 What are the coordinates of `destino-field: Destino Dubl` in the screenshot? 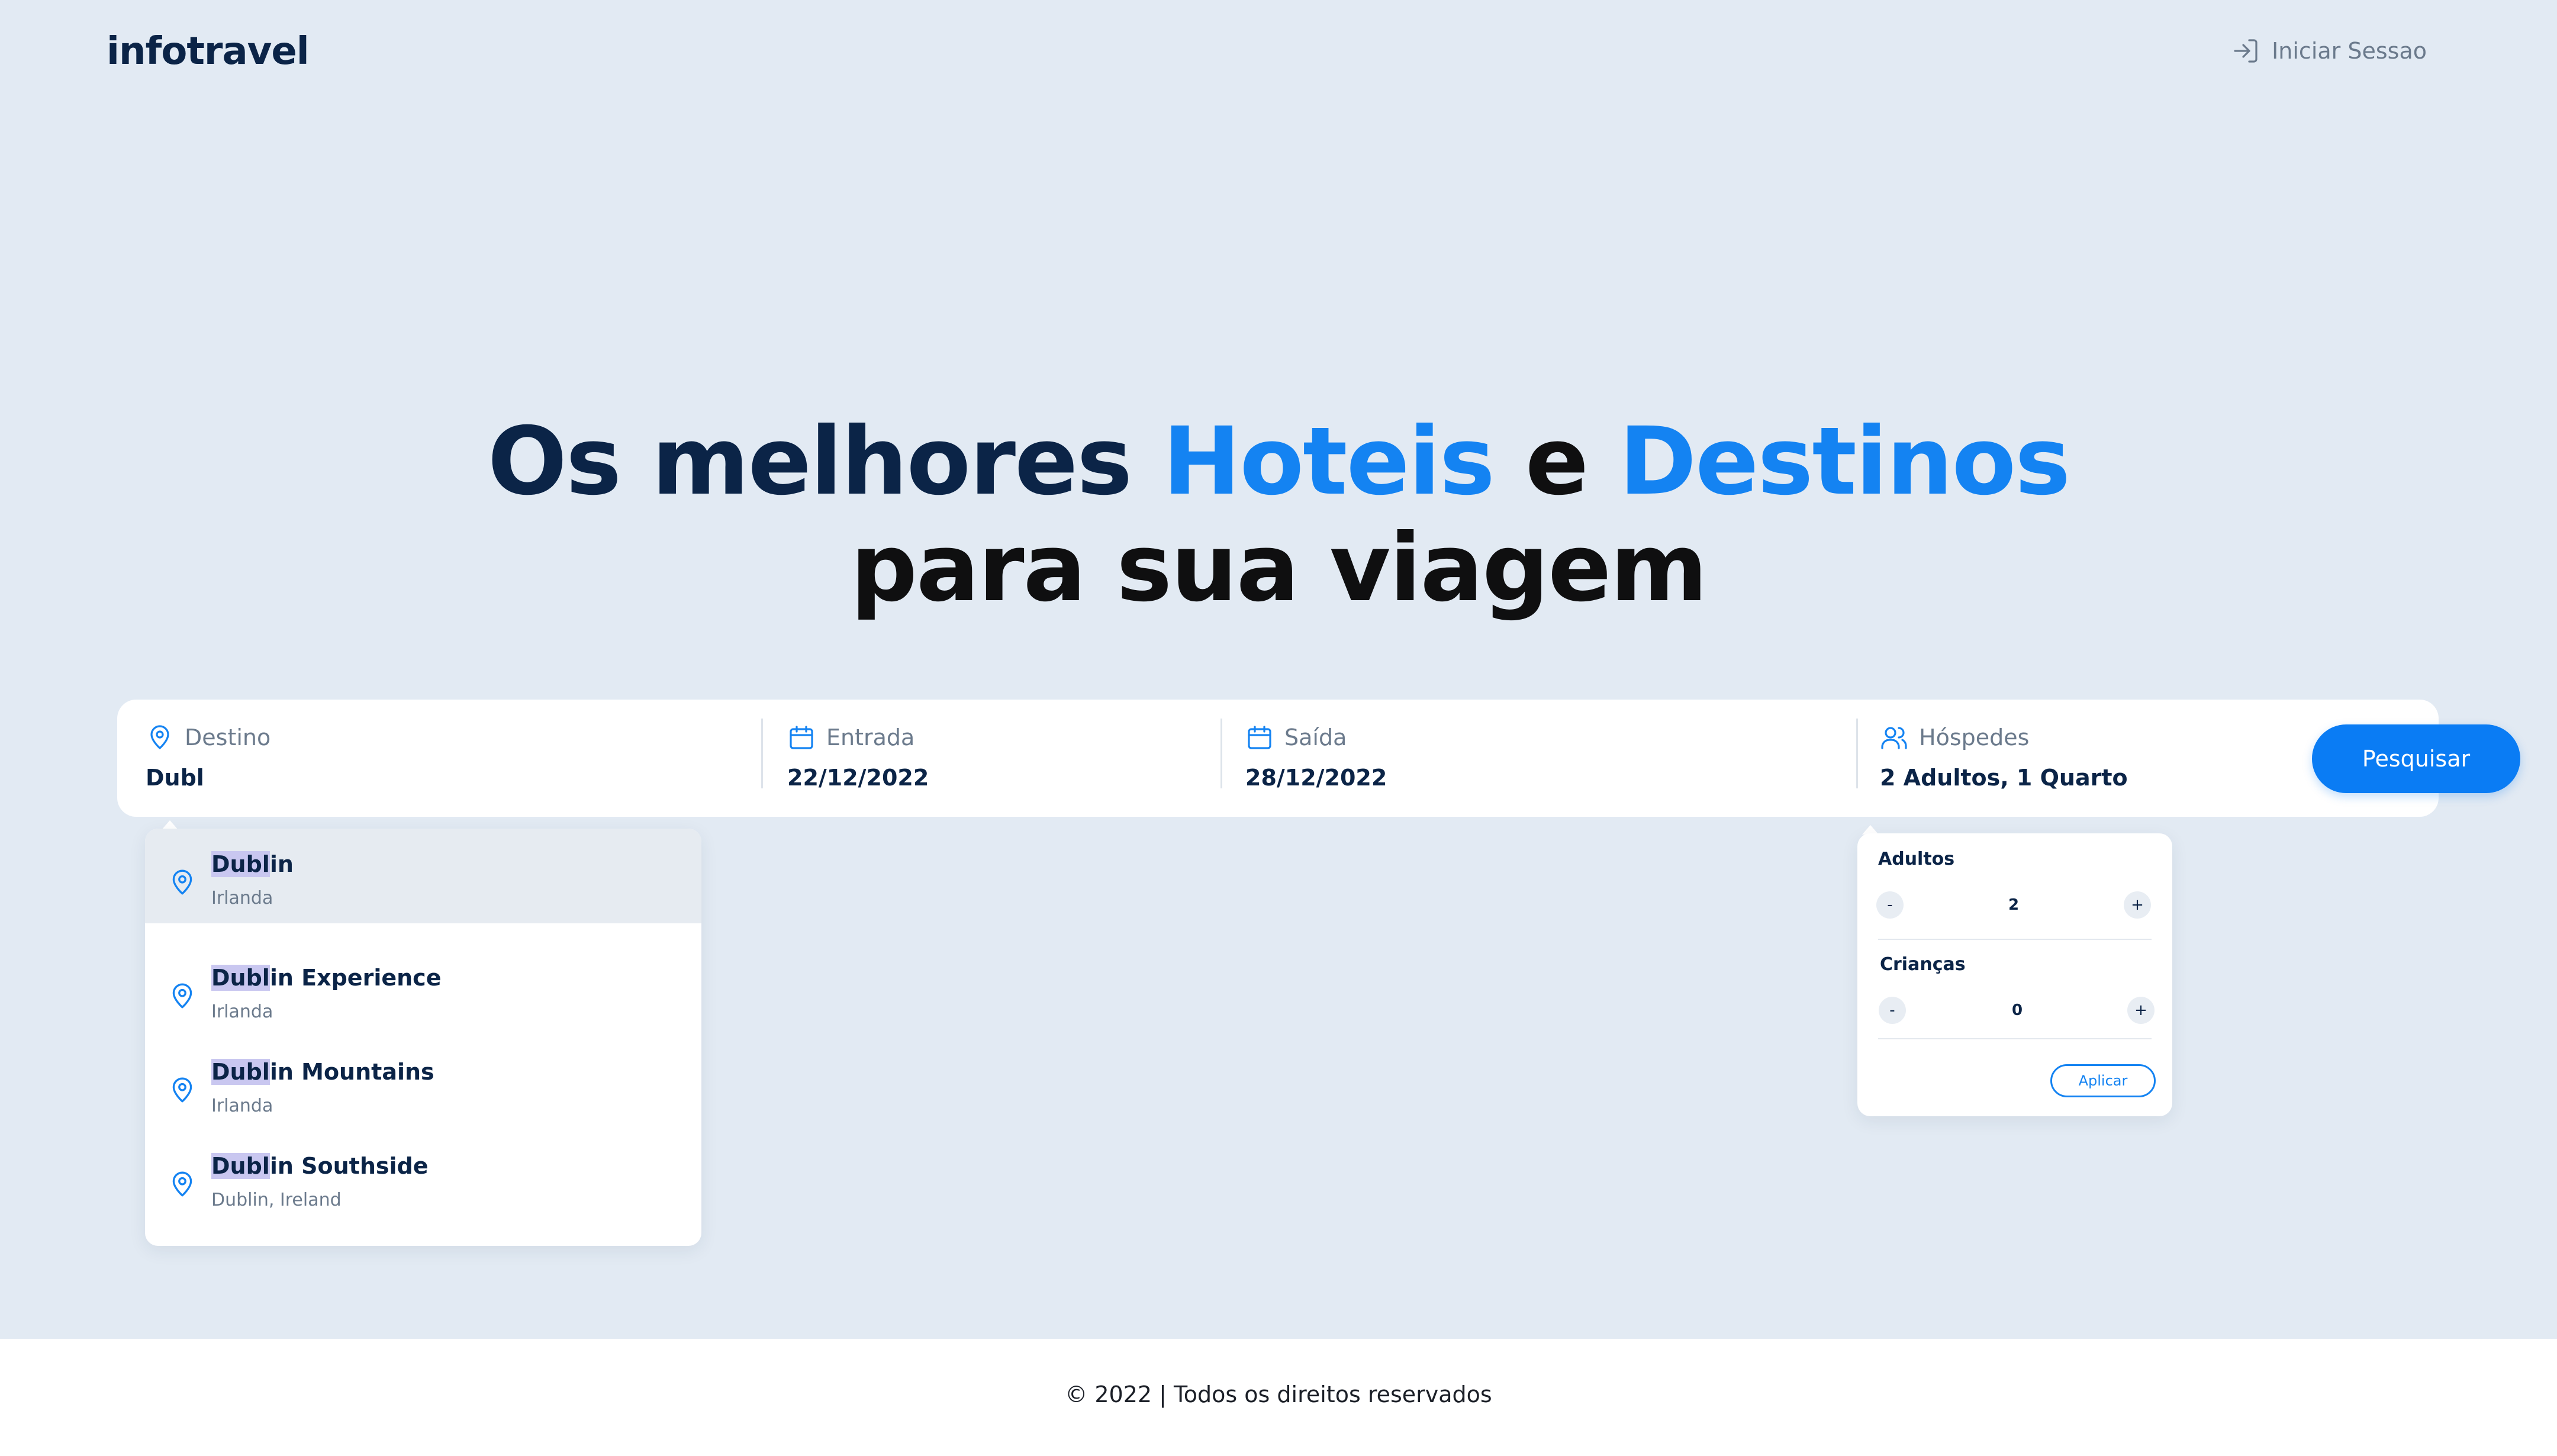 It's located at (442, 758).